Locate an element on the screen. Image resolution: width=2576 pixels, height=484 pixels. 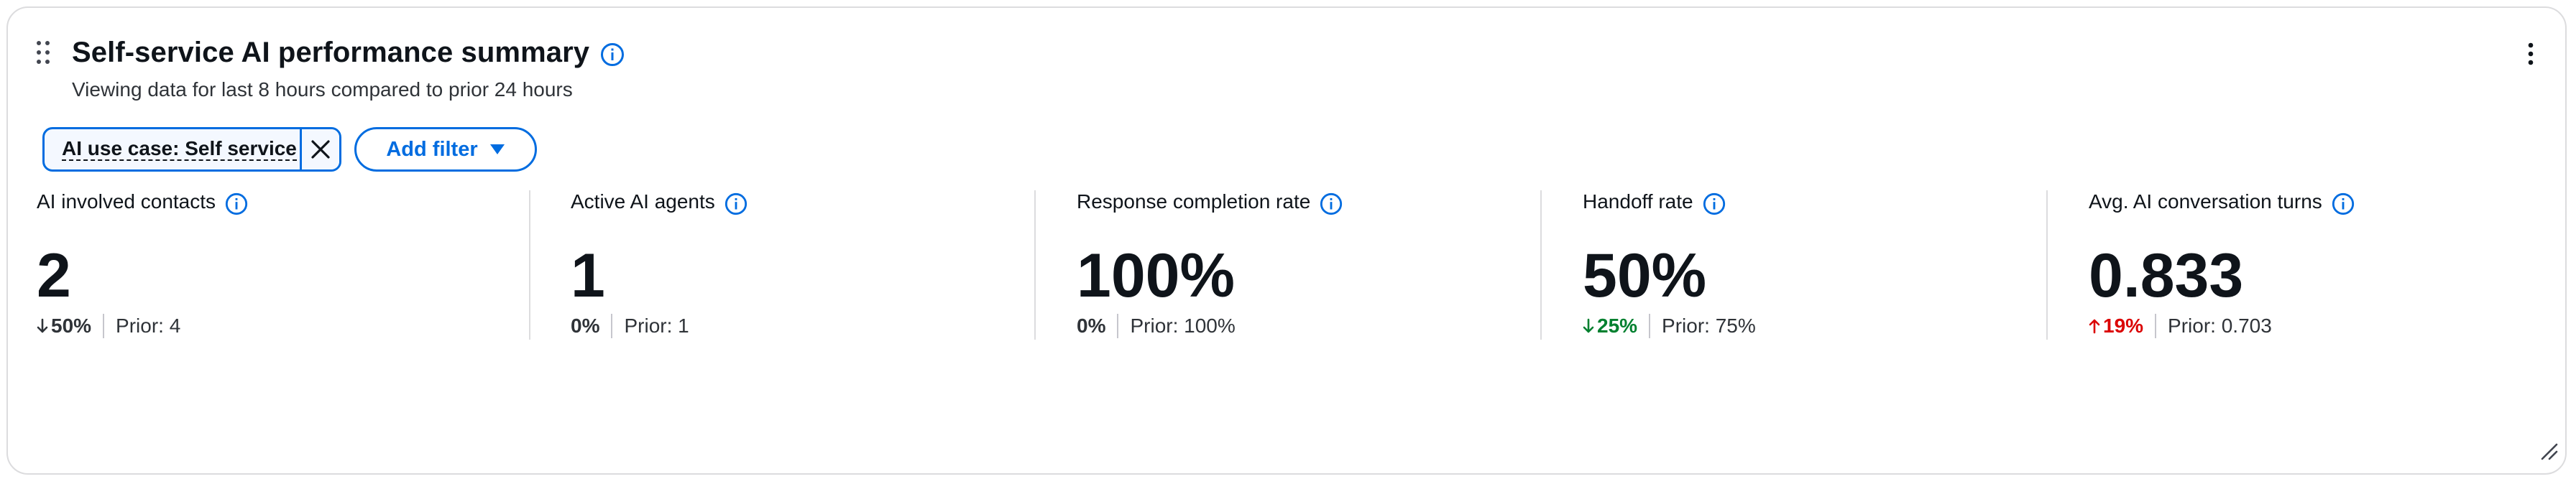
filter-chip-label: AI use case: Self service is located at coordinates (172, 149).